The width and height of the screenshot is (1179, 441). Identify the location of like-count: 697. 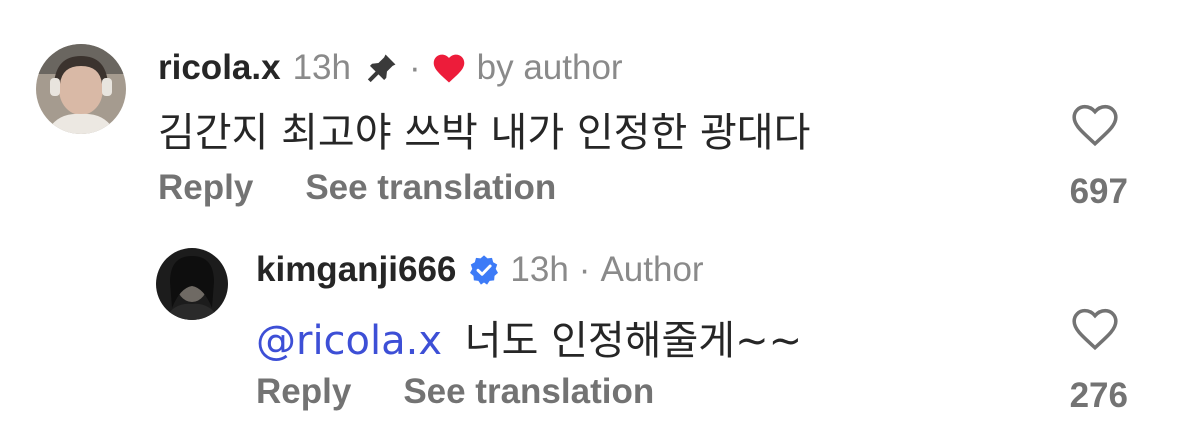
(1098, 191).